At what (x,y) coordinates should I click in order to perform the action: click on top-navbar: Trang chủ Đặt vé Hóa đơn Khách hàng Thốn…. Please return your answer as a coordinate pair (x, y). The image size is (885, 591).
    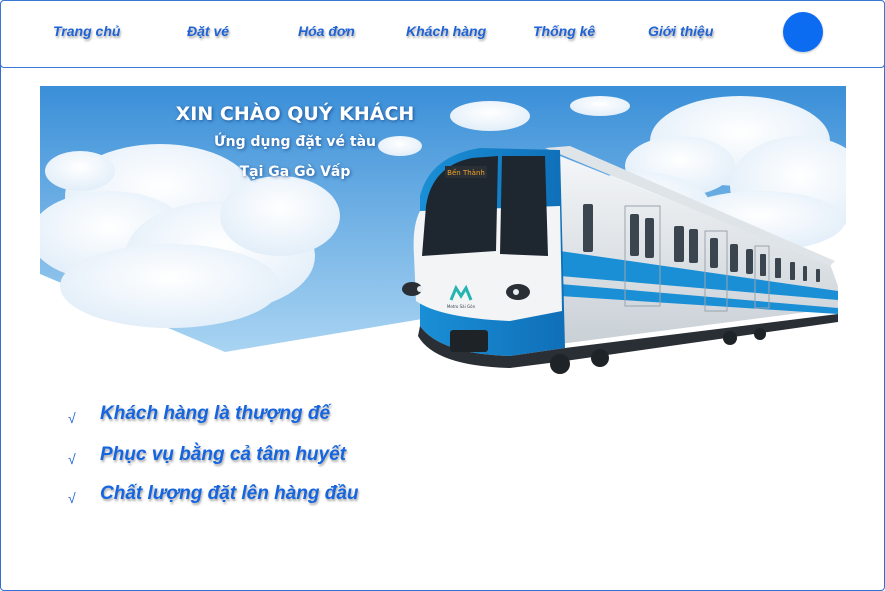
    Looking at the image, I should click on (442, 34).